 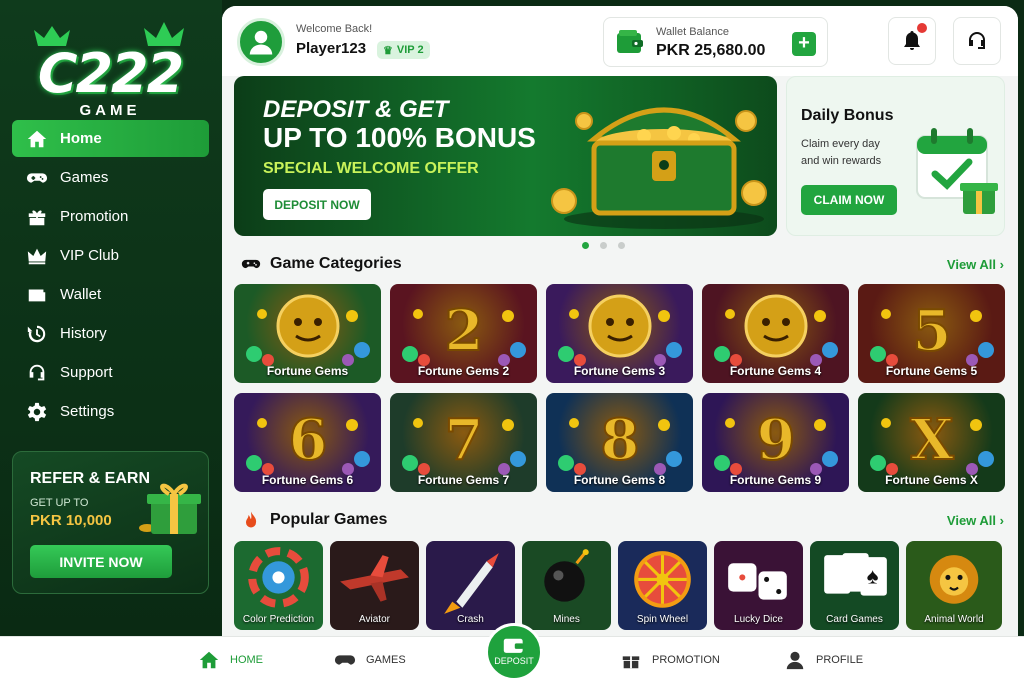 What do you see at coordinates (388, 50) in the screenshot?
I see `vip-gem-icon: ♛` at bounding box center [388, 50].